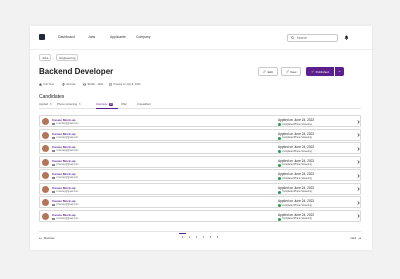  Describe the element at coordinates (210, 236) in the screenshot. I see `page-5: 5` at that location.